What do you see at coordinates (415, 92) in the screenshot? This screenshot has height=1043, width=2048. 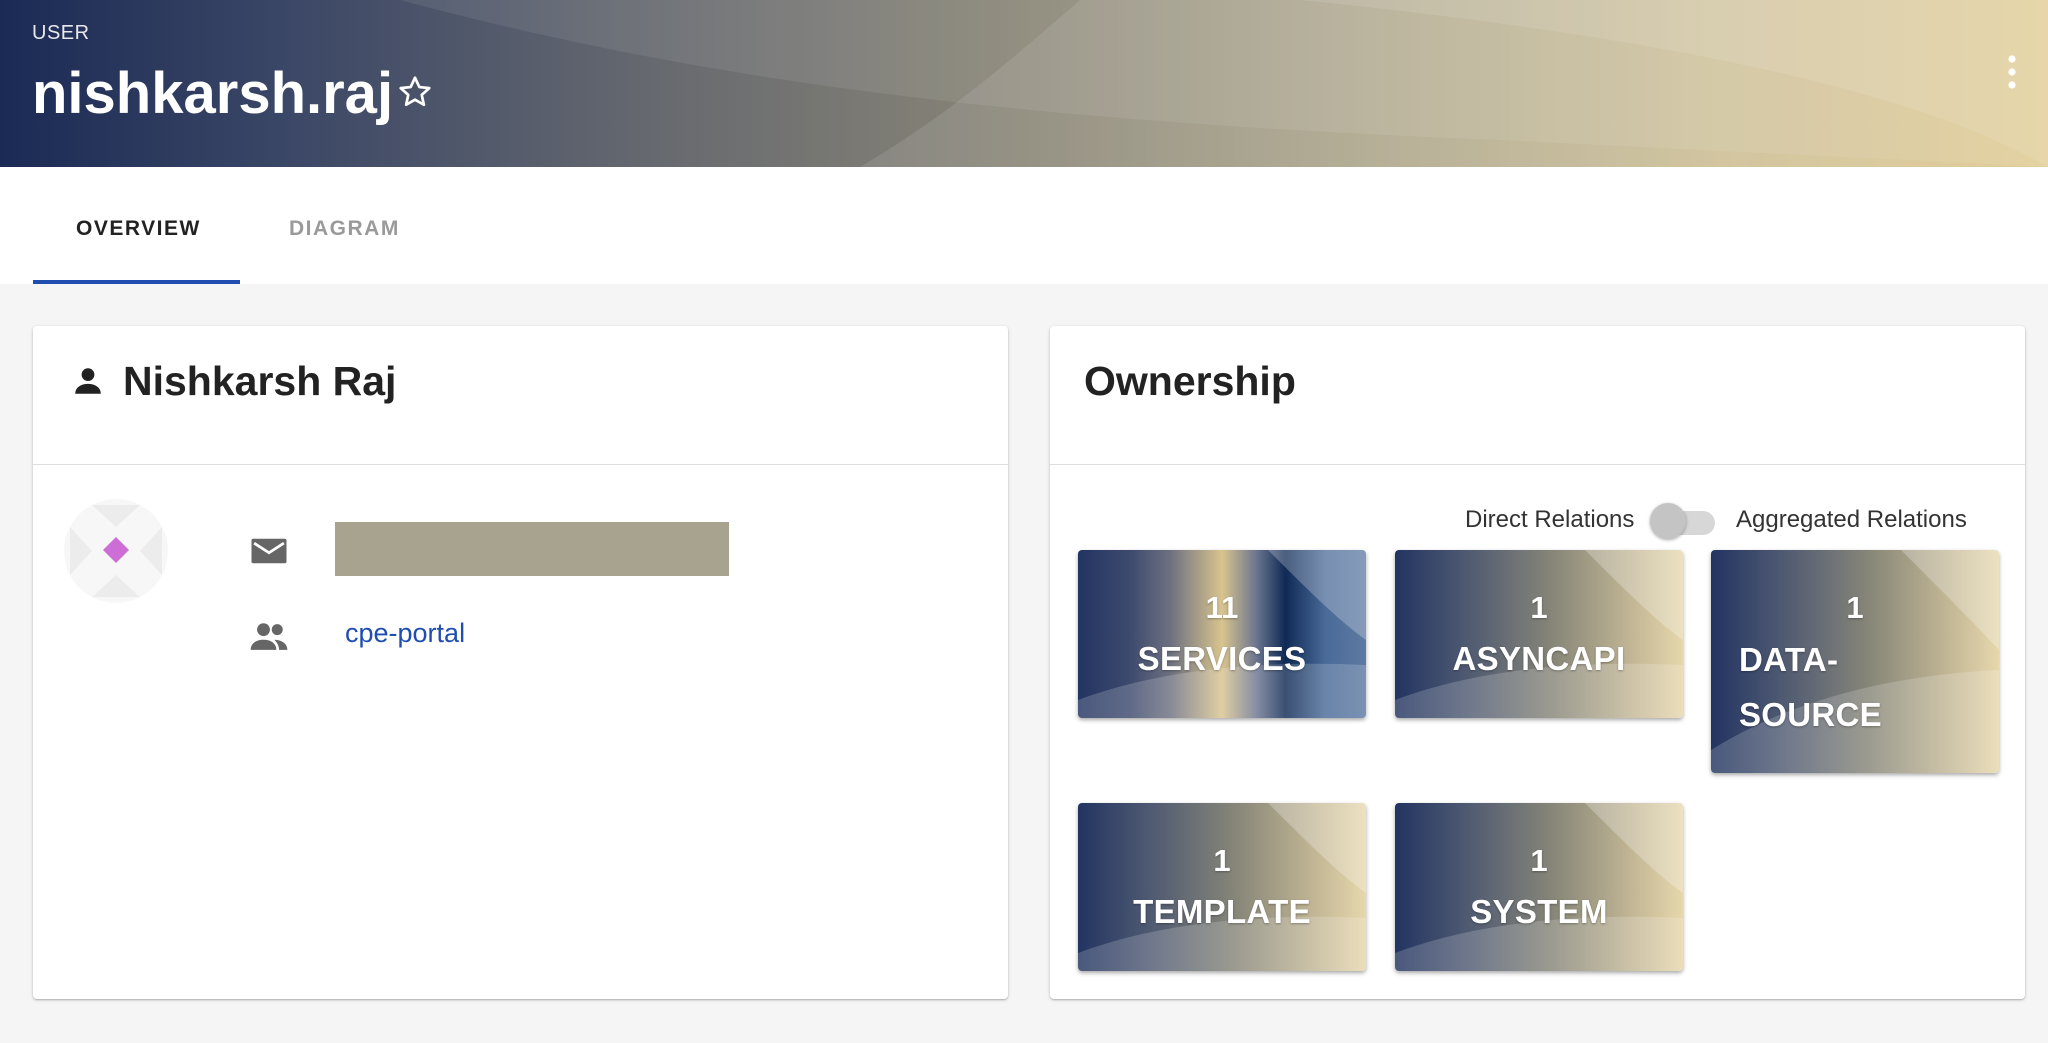 I see `star-outline-icon` at bounding box center [415, 92].